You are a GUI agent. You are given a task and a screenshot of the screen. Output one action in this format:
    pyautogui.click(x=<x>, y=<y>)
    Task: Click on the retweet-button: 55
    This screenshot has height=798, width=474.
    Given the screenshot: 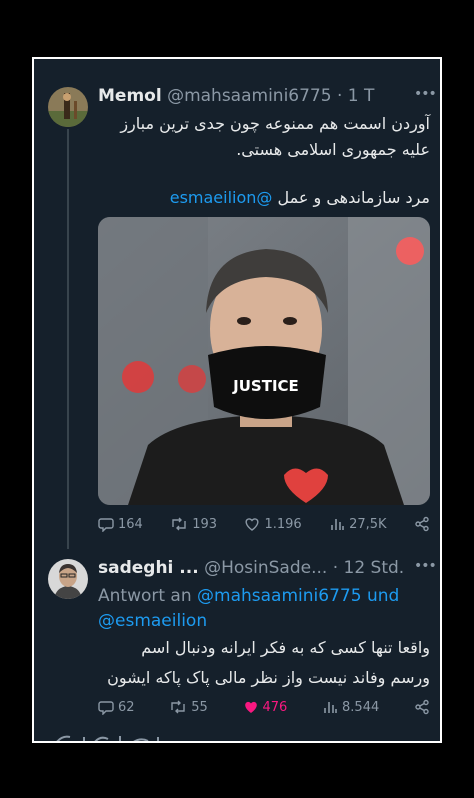 What is the action you would take?
    pyautogui.click(x=188, y=707)
    